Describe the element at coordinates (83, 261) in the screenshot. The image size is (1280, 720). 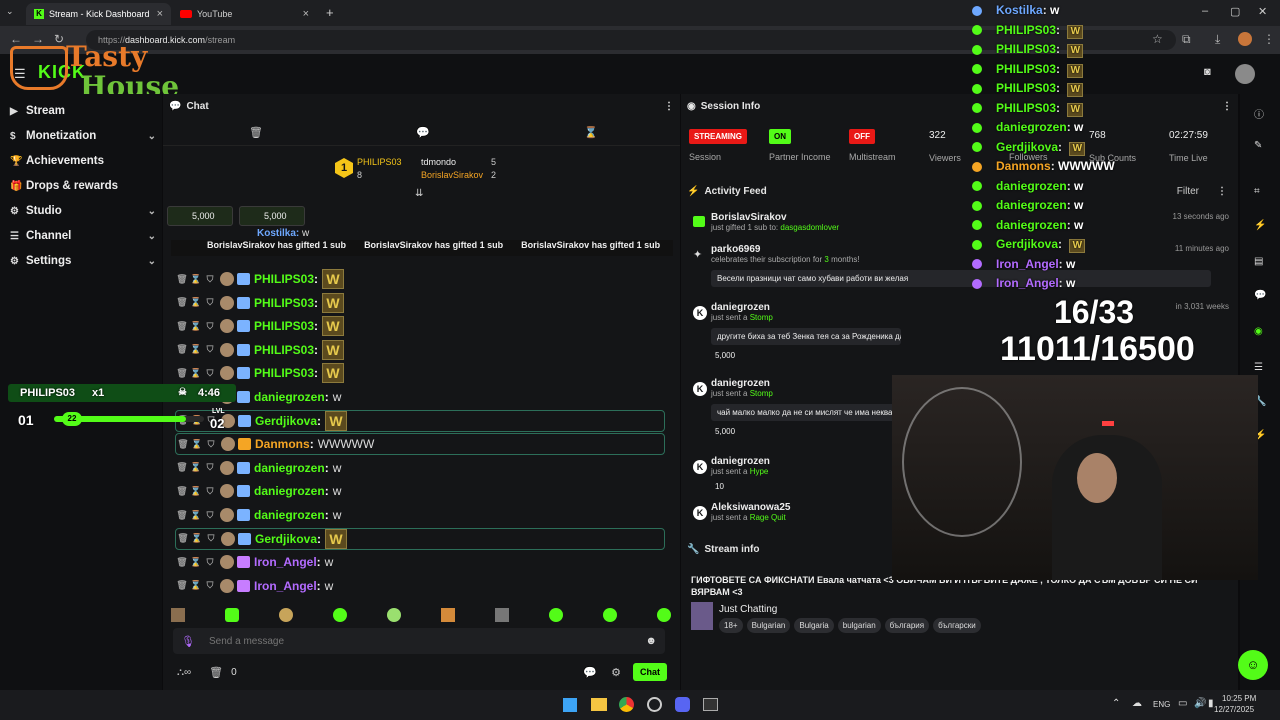
I see `sidebar-item-settings: ⚙ Settings ⌄` at that location.